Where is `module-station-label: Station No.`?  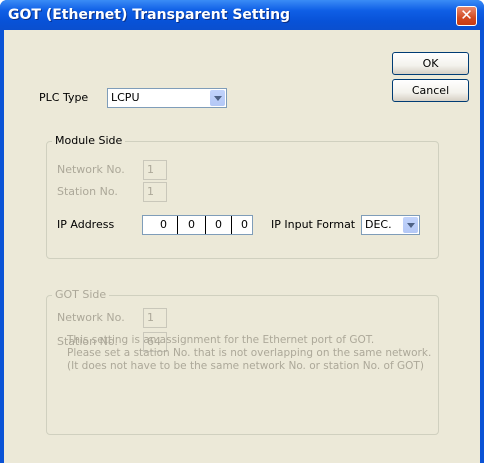 module-station-label: Station No. is located at coordinates (87, 191).